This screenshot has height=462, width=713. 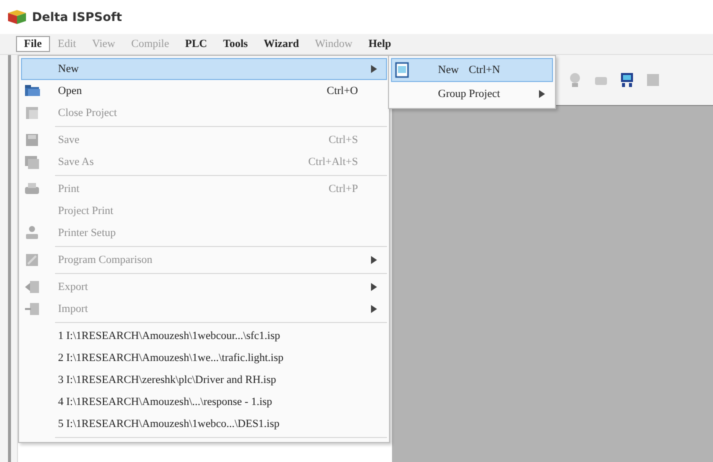 I want to click on menu-item: 2 I:\1RESEARCH\Amouzesh\1we...\trafic.light.isp, so click(x=204, y=358).